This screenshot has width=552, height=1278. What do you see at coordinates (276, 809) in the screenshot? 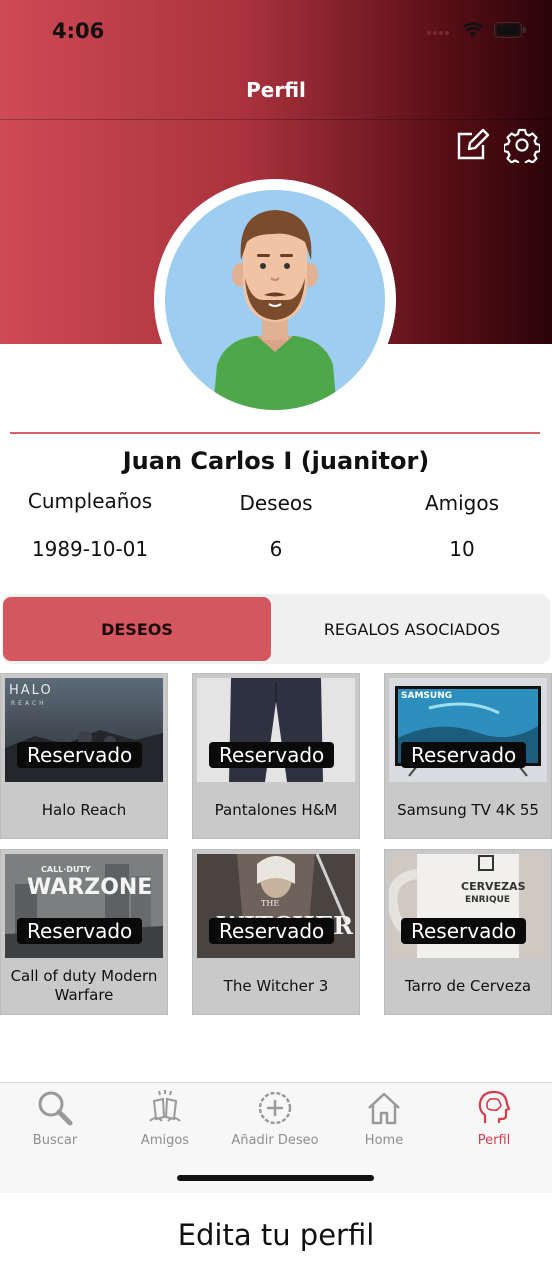
I see `wish-title: Pantalones H&M` at bounding box center [276, 809].